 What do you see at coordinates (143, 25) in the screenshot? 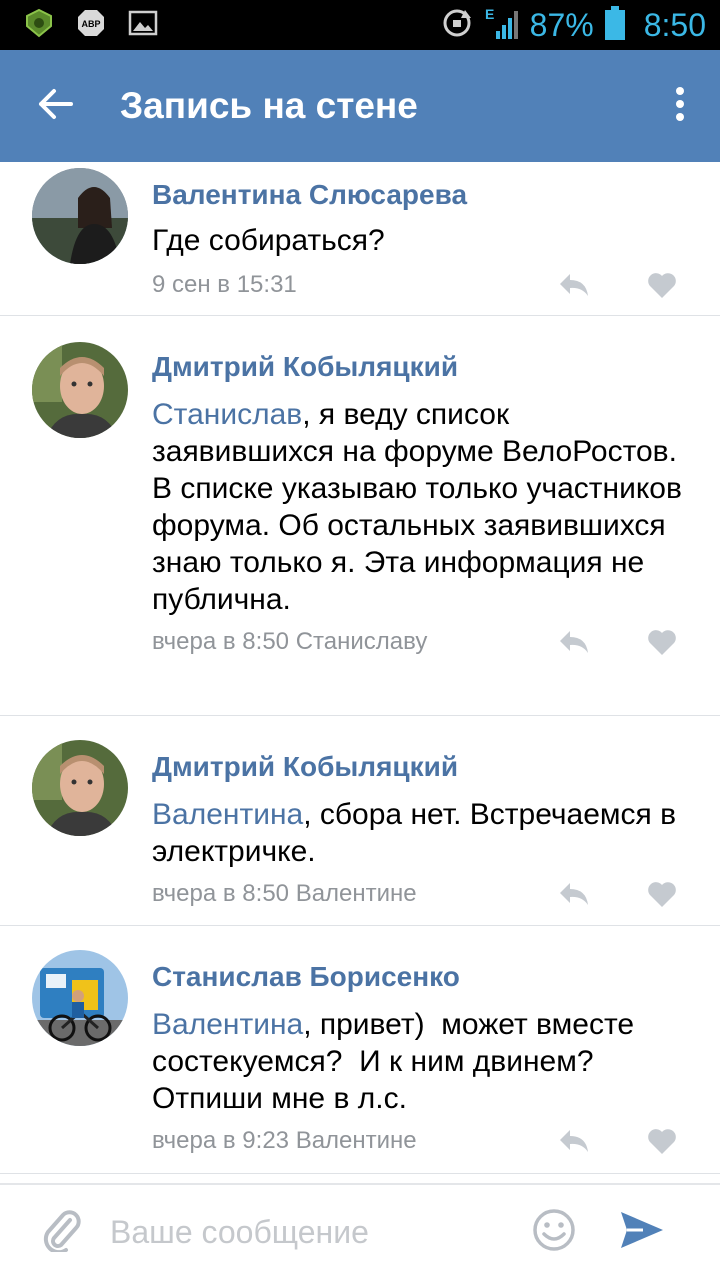
I see `image-icon` at bounding box center [143, 25].